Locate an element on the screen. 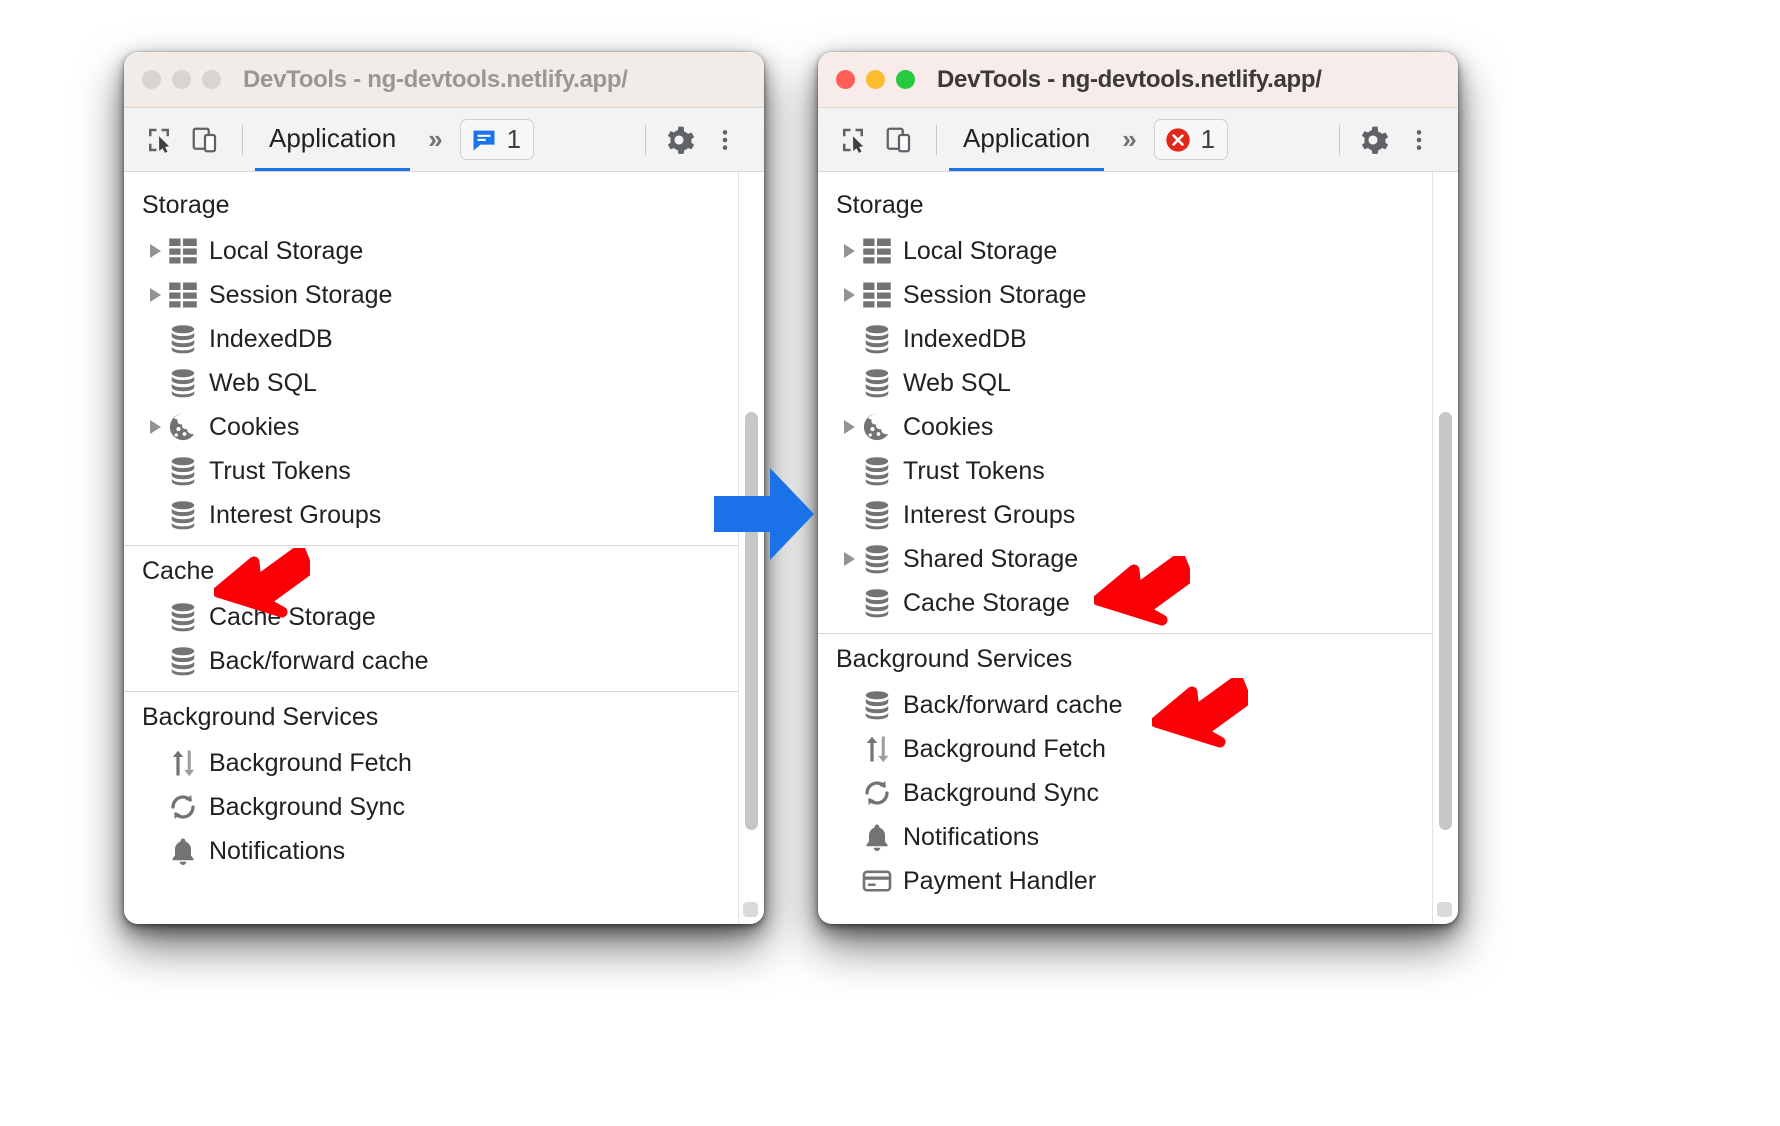 The width and height of the screenshot is (1780, 1126). window-title: DevTools - ng-devtools.netlify.app/ is located at coordinates (1129, 79).